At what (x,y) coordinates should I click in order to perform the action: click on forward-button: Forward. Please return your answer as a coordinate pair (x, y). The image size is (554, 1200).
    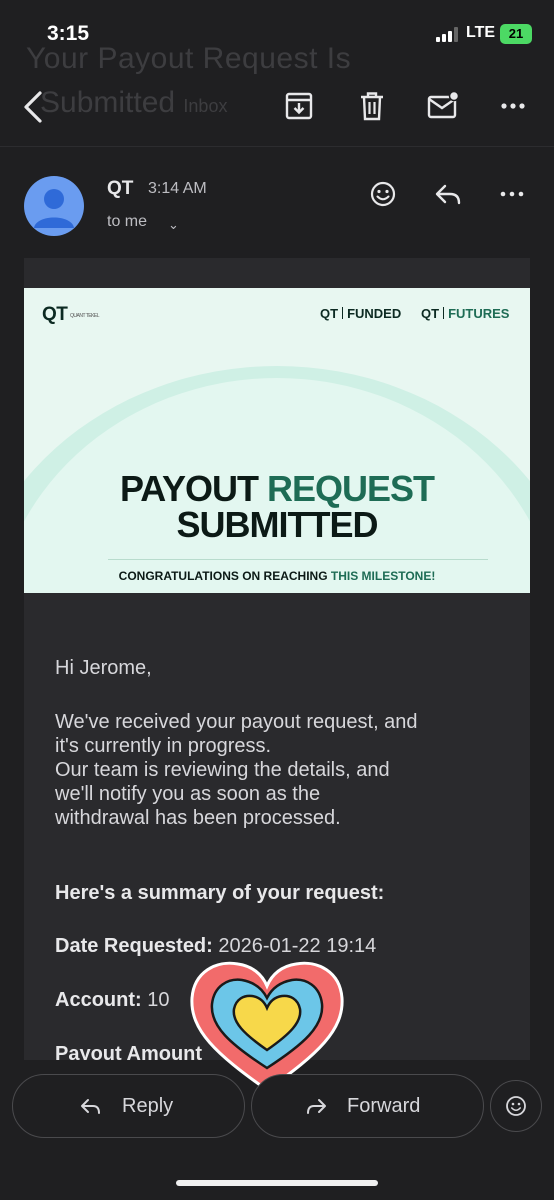
    Looking at the image, I should click on (367, 1106).